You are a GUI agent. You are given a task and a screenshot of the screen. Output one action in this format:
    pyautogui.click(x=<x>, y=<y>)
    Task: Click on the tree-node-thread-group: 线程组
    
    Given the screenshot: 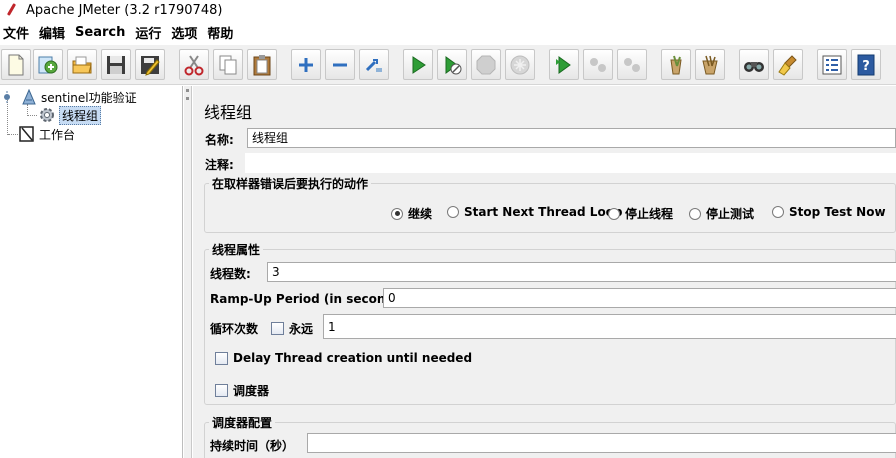 What is the action you would take?
    pyautogui.click(x=70, y=115)
    